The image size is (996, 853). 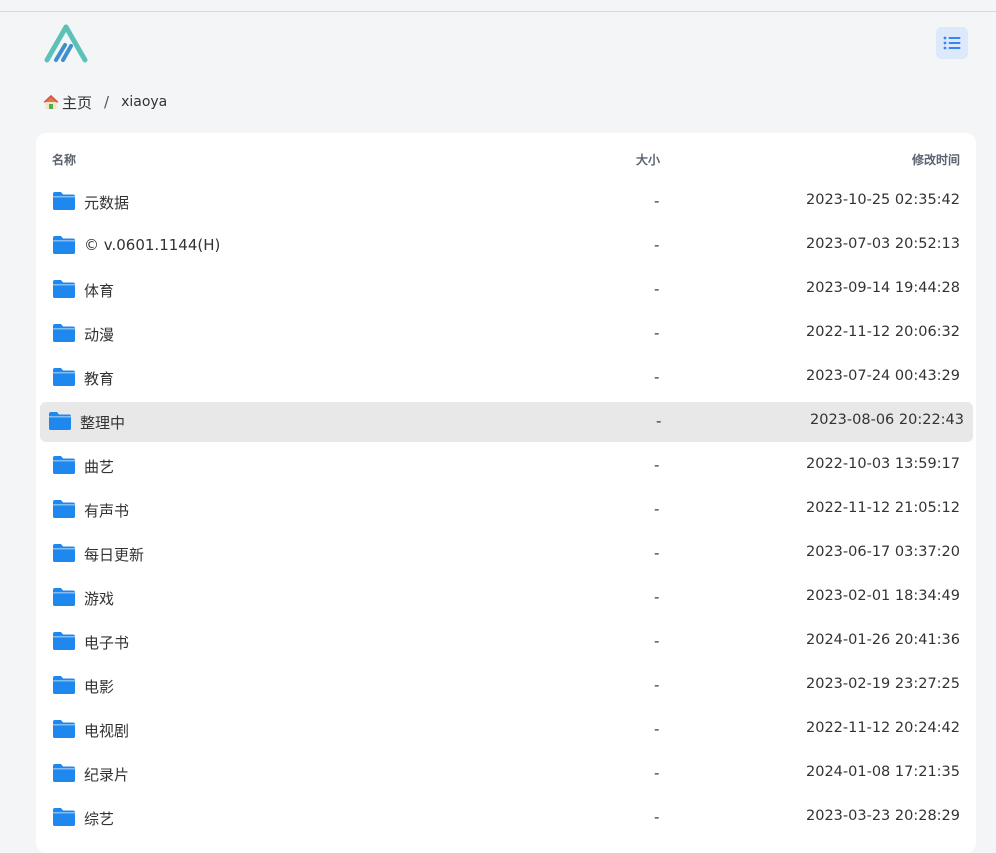 What do you see at coordinates (883, 596) in the screenshot?
I see `file-modified: 2023-02-01 18:34:49` at bounding box center [883, 596].